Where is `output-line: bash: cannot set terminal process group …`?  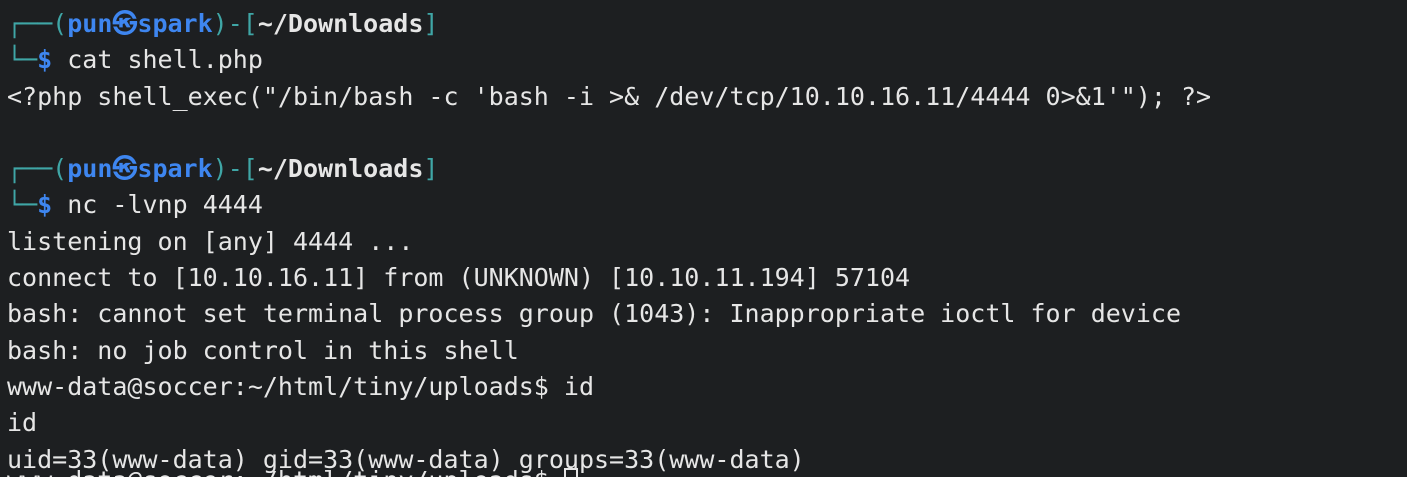
output-line: bash: cannot set terminal process group … is located at coordinates (594, 314).